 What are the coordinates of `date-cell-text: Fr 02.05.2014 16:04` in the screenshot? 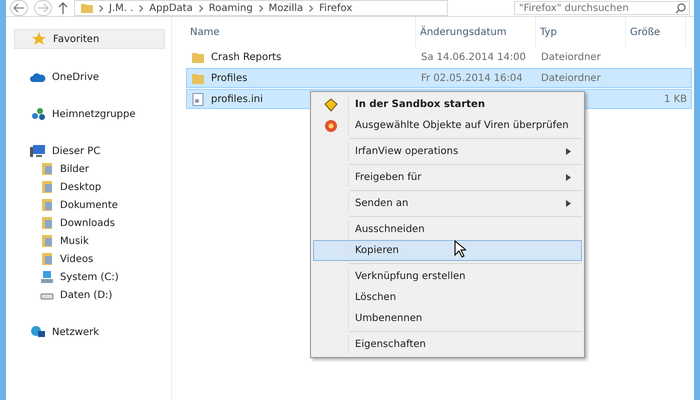 It's located at (472, 78).